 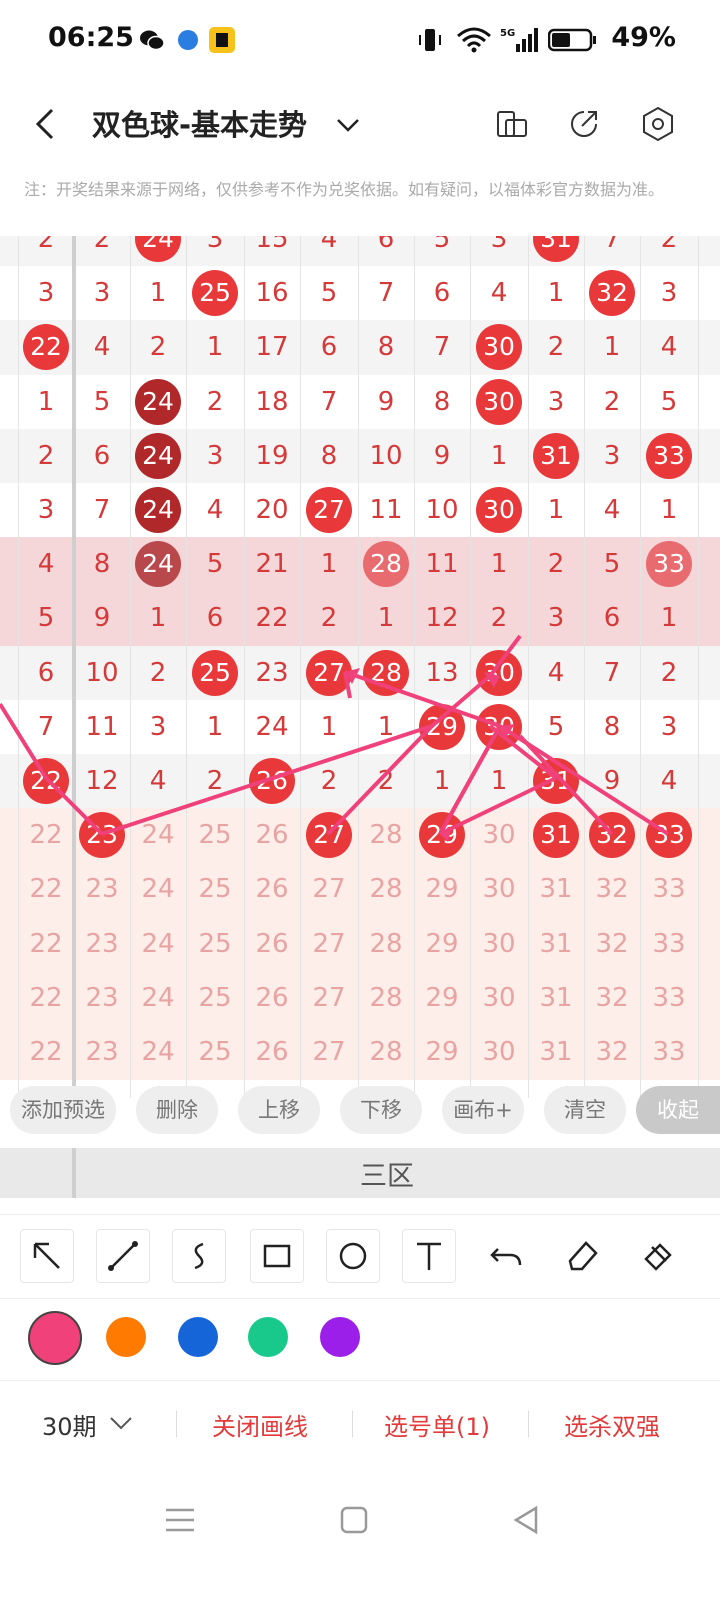 What do you see at coordinates (430, 40) in the screenshot?
I see `vibrate-icon` at bounding box center [430, 40].